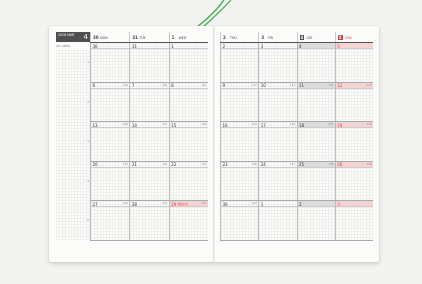  What do you see at coordinates (254, 125) in the screenshot?
I see `day-of-year: 129` at bounding box center [254, 125].